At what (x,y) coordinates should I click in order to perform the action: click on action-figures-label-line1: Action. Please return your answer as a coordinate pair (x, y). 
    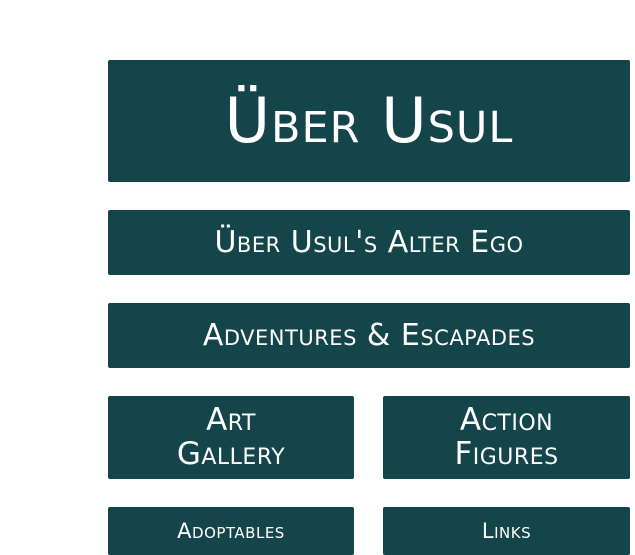
    Looking at the image, I should click on (506, 420).